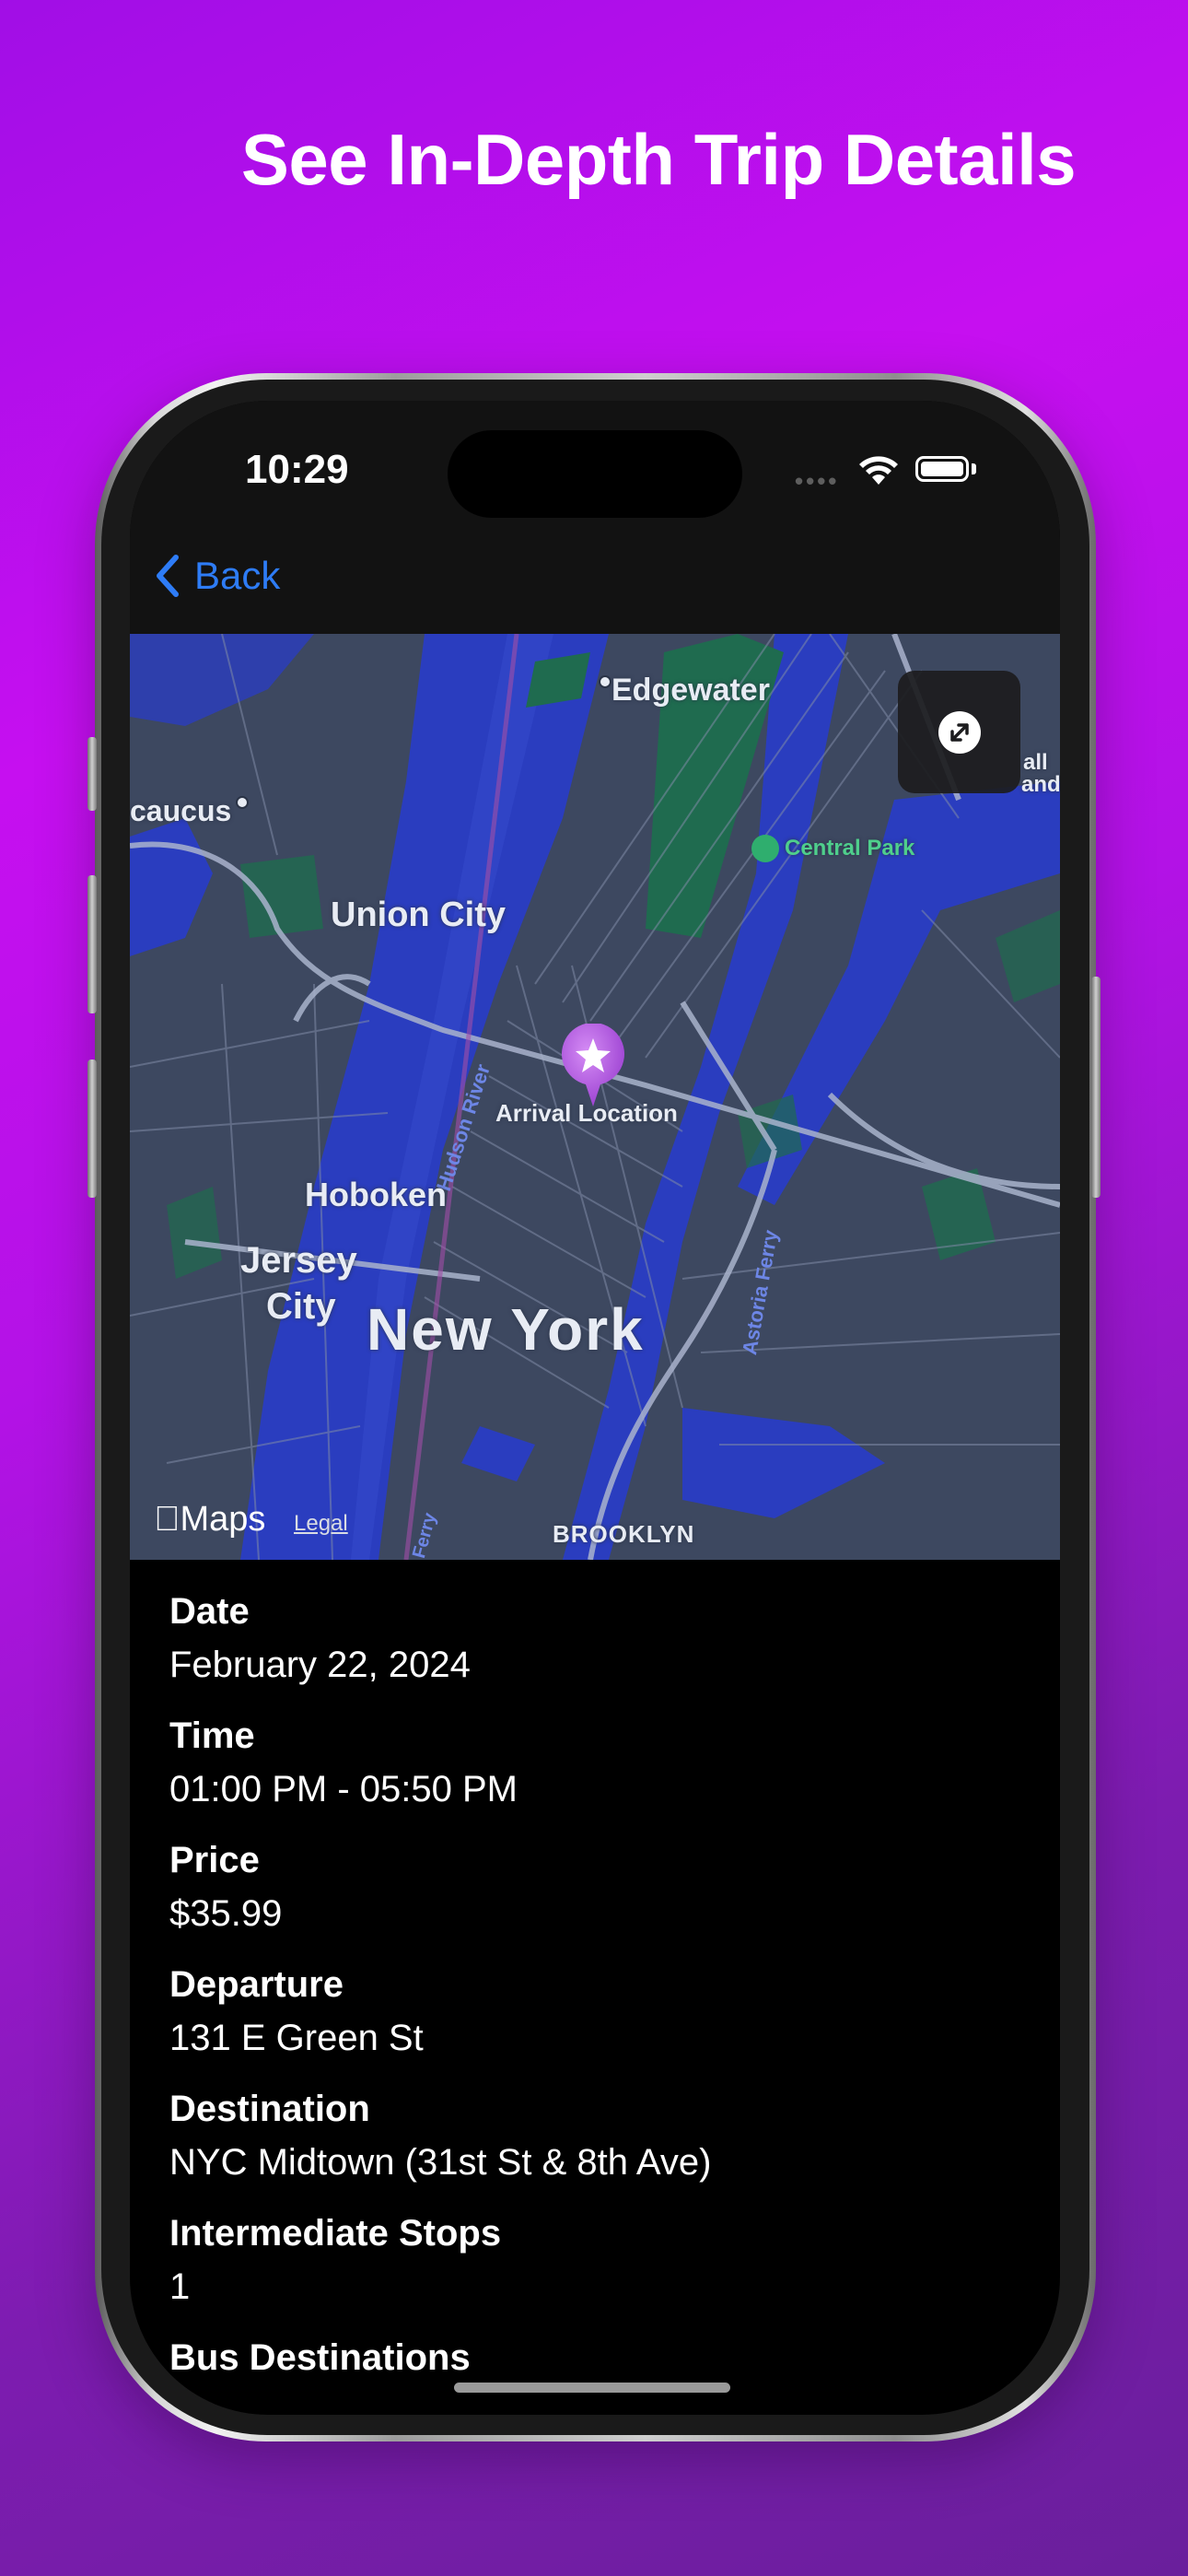 The image size is (1188, 2576). I want to click on map-label-edgewater: Edgewater, so click(690, 690).